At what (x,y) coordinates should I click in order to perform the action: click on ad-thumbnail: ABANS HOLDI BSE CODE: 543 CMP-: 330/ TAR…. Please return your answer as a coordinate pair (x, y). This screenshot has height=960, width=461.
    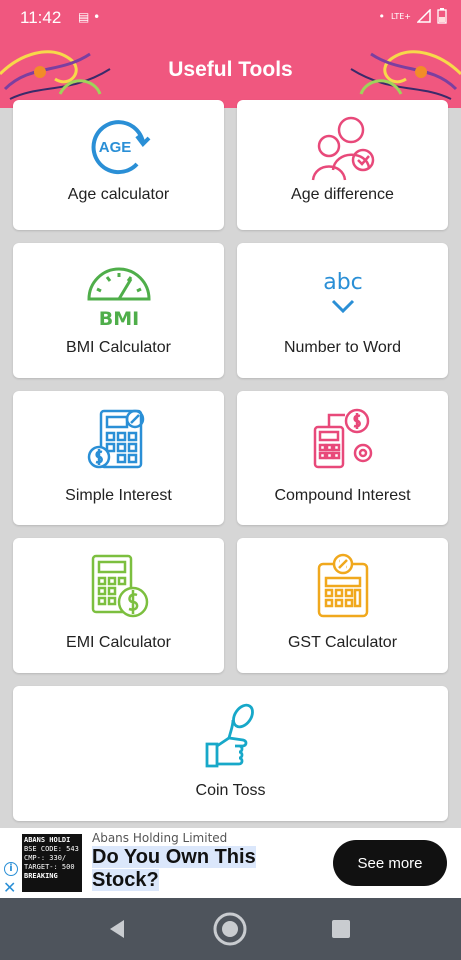
    Looking at the image, I should click on (52, 863).